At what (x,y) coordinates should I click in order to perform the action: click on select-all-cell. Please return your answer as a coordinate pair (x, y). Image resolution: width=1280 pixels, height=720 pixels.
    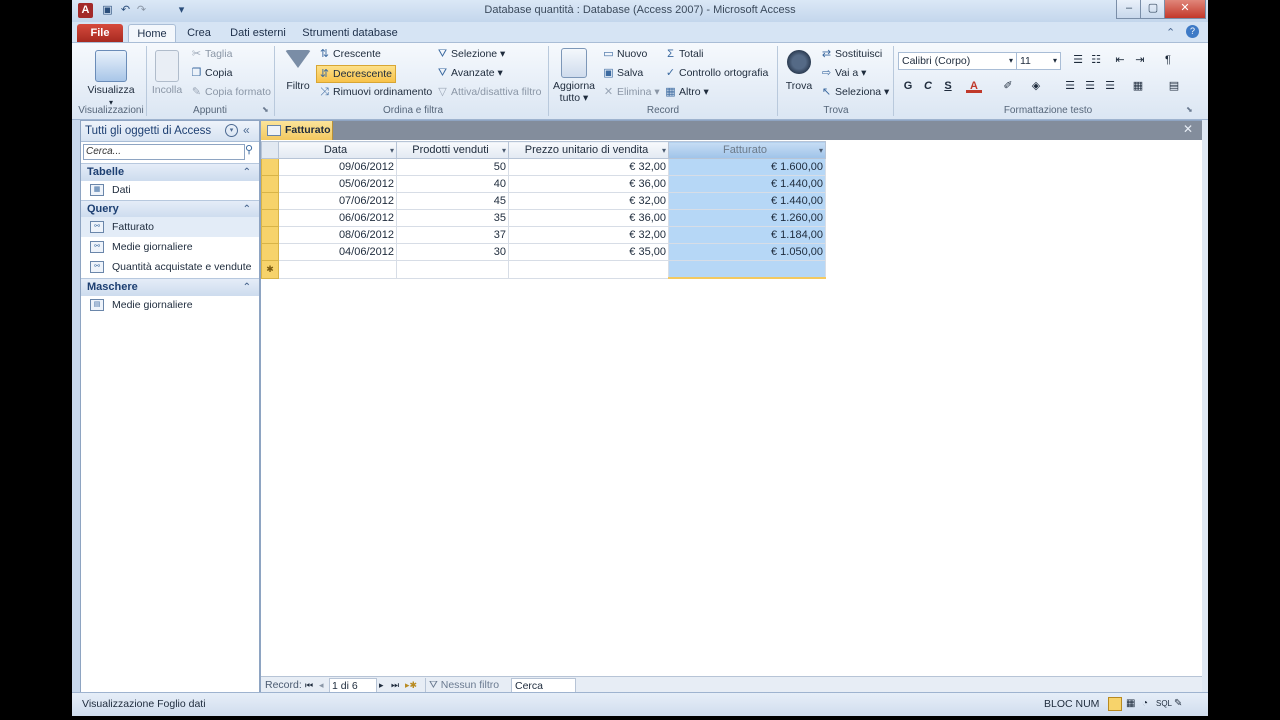
    Looking at the image, I should click on (270, 150).